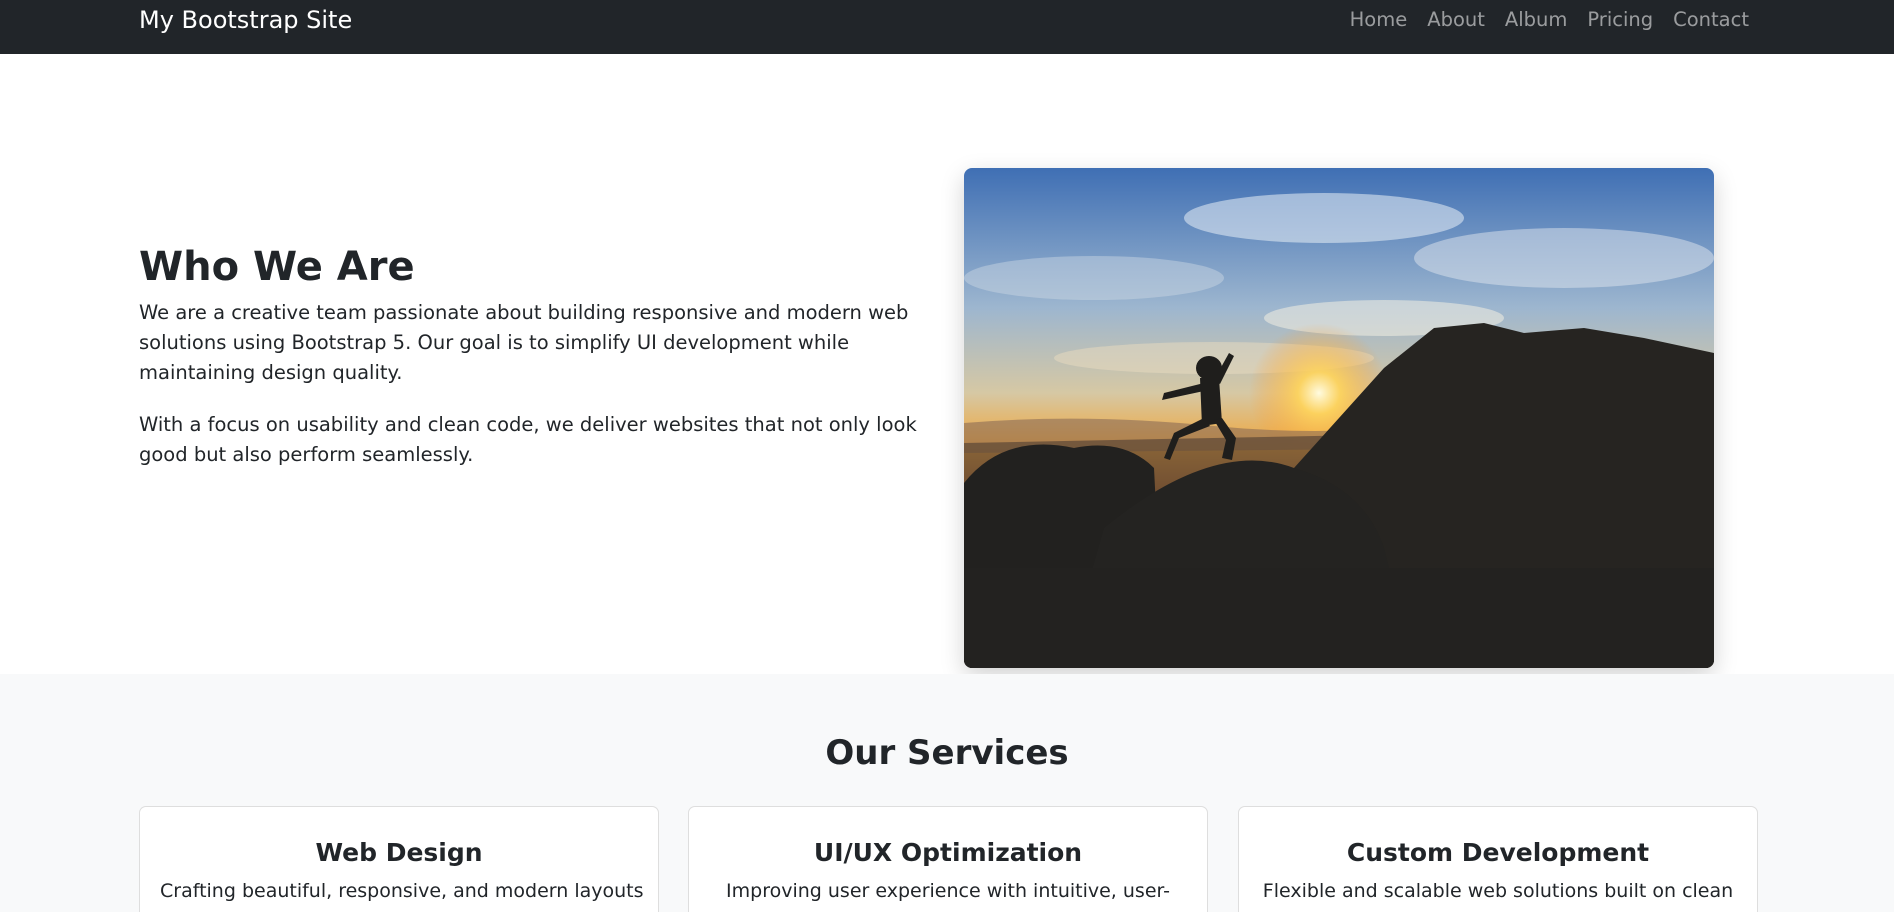  Describe the element at coordinates (277, 267) in the screenshot. I see `about-title: Who We Are` at that location.